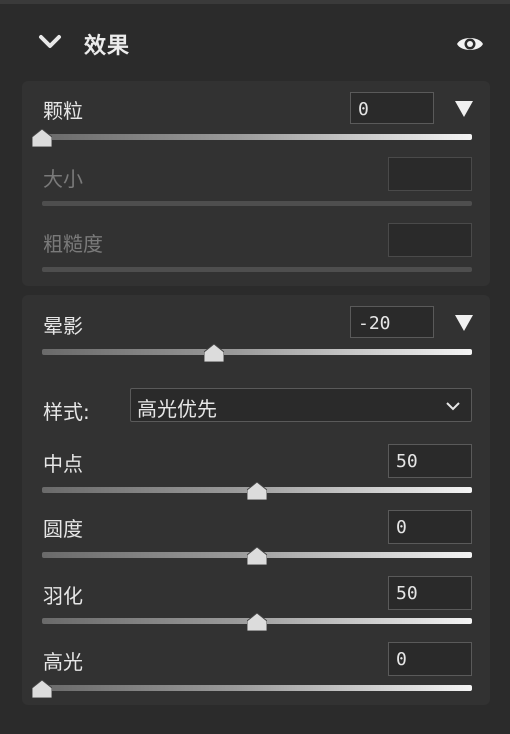  What do you see at coordinates (464, 109) in the screenshot?
I see `grain-menu-triangle-icon` at bounding box center [464, 109].